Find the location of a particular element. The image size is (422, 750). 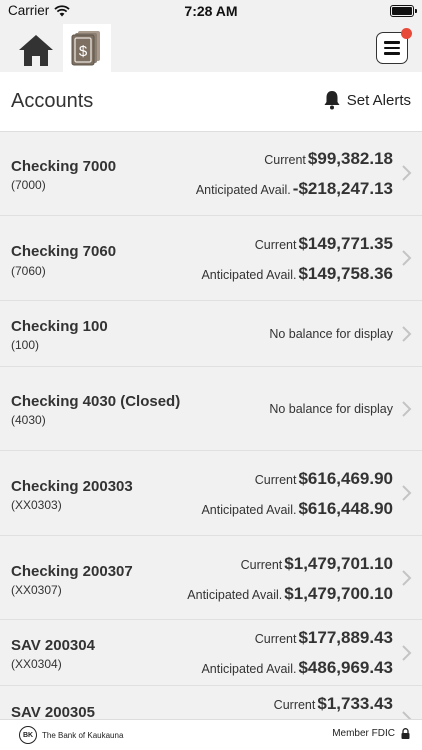

status-time: 7:28 AM is located at coordinates (211, 11).